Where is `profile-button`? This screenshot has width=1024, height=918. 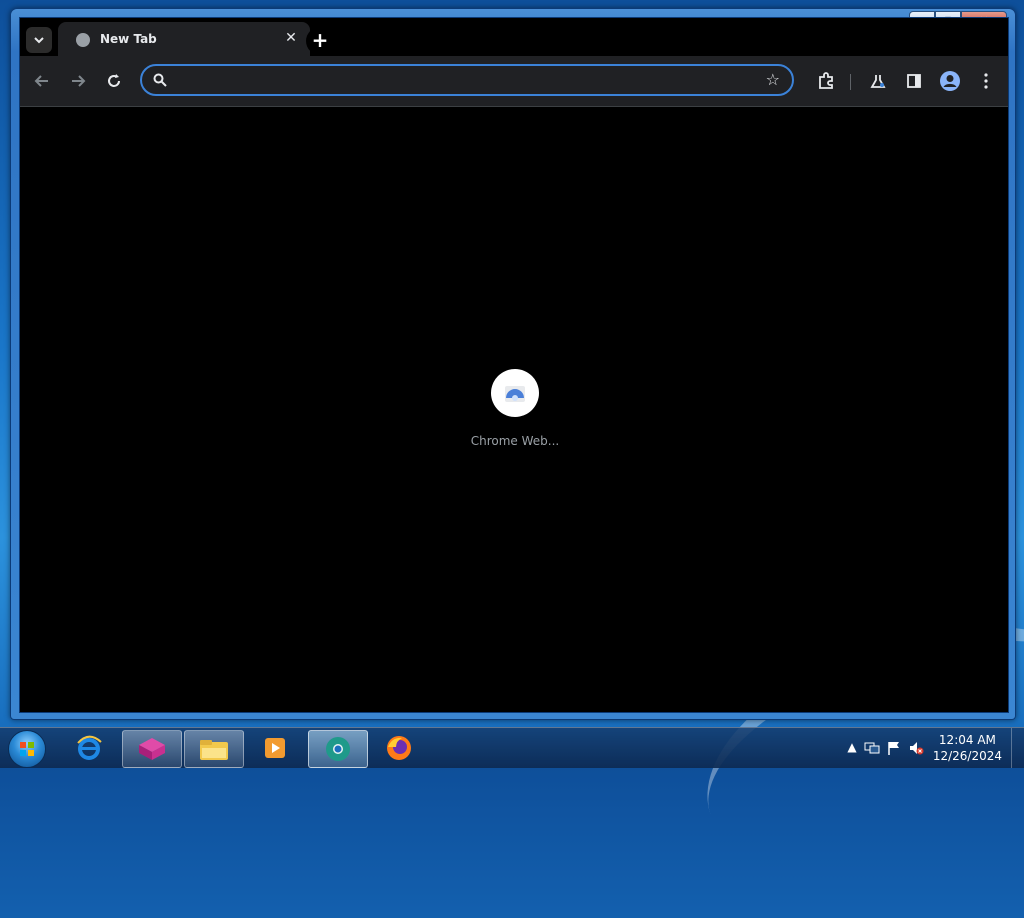 profile-button is located at coordinates (950, 81).